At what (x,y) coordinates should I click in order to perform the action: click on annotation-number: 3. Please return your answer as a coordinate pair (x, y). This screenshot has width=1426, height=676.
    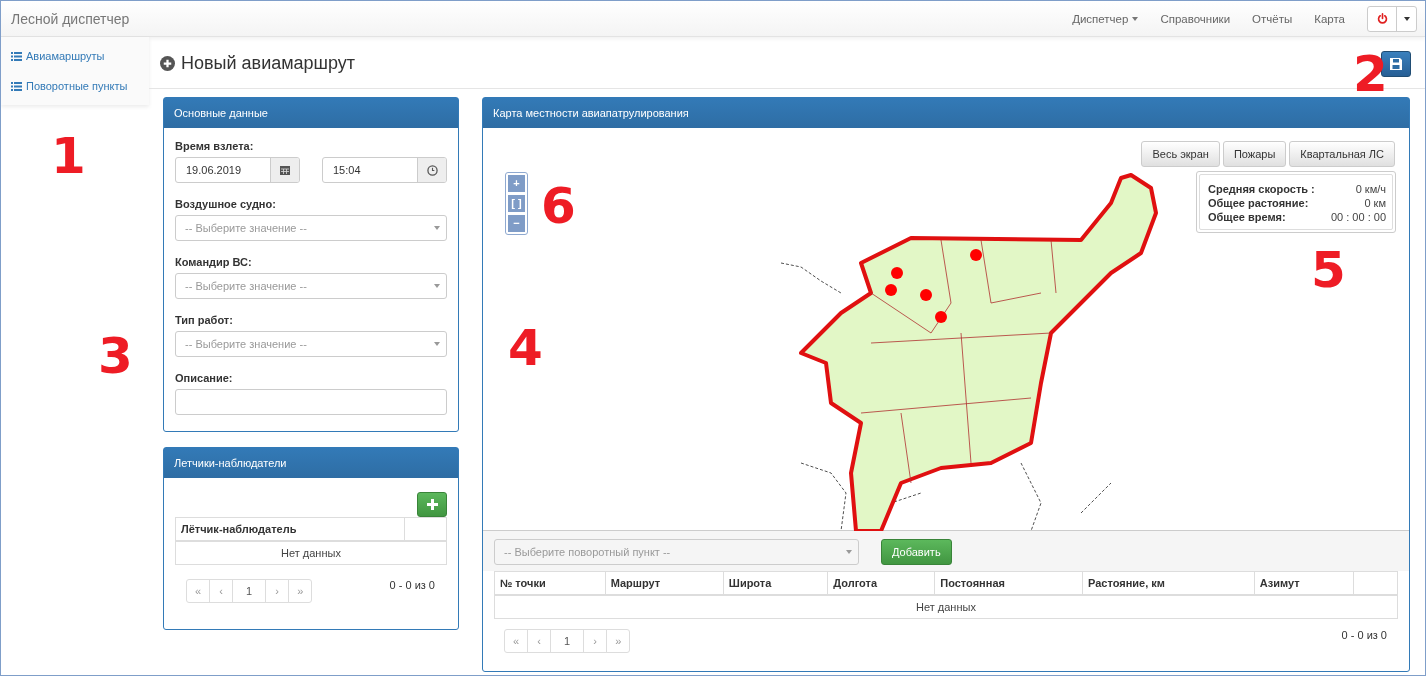
    Looking at the image, I should click on (115, 356).